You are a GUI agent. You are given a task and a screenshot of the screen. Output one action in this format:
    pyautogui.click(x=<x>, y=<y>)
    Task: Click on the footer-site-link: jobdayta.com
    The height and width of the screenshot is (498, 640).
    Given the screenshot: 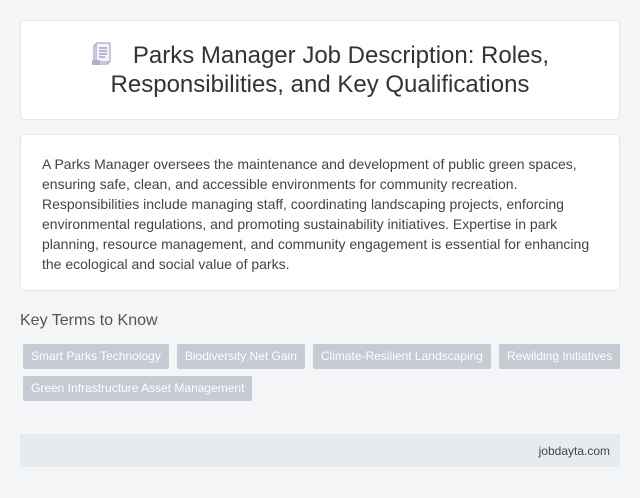 What is the action you would take?
    pyautogui.click(x=574, y=451)
    